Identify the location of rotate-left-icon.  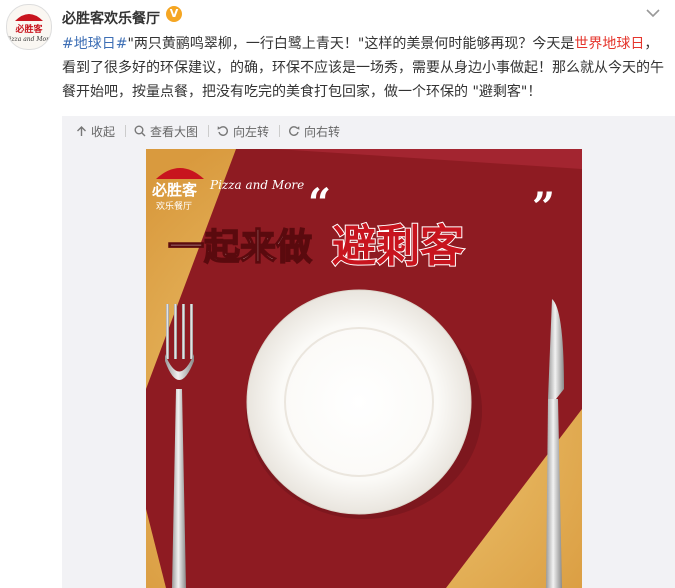
(222, 131).